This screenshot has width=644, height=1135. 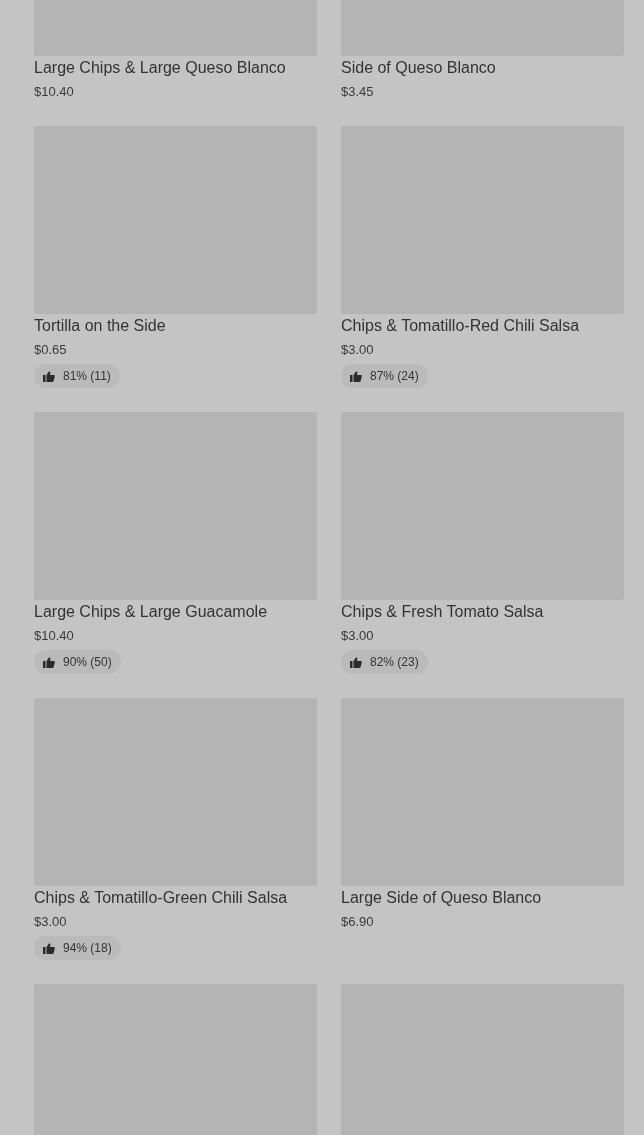 What do you see at coordinates (175, 326) in the screenshot?
I see `item-name: Tortilla on the Side` at bounding box center [175, 326].